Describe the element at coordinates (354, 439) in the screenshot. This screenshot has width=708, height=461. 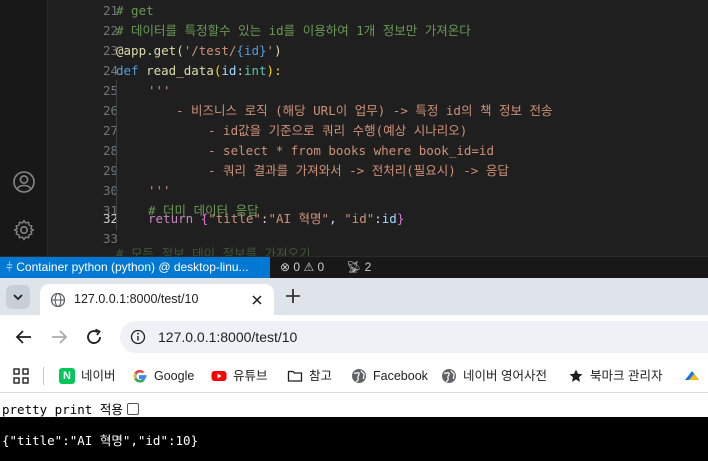
I see `json-response: {"title":"AI 혁명","id":10}` at that location.